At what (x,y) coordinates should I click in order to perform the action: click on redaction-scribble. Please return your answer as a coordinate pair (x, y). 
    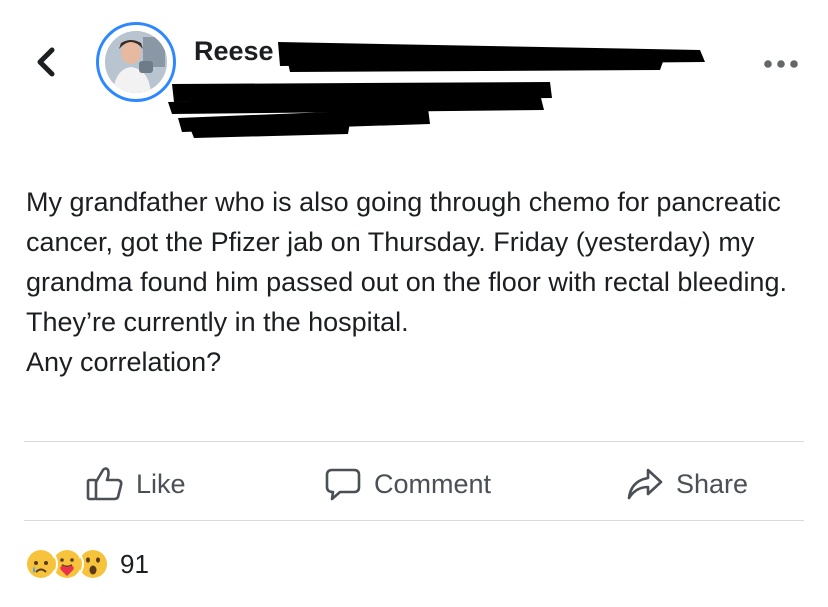
    Looking at the image, I should click on (436, 90).